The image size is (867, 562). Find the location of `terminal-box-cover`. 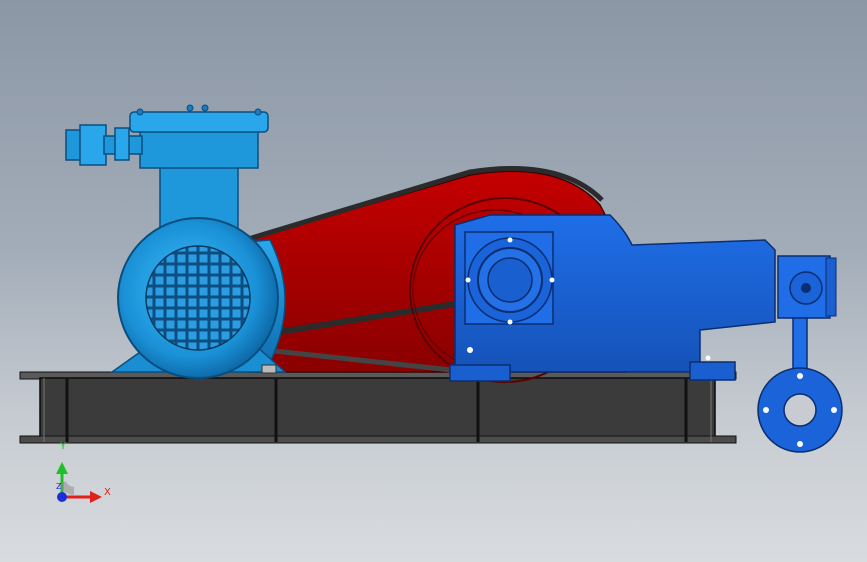

terminal-box-cover is located at coordinates (199, 122).